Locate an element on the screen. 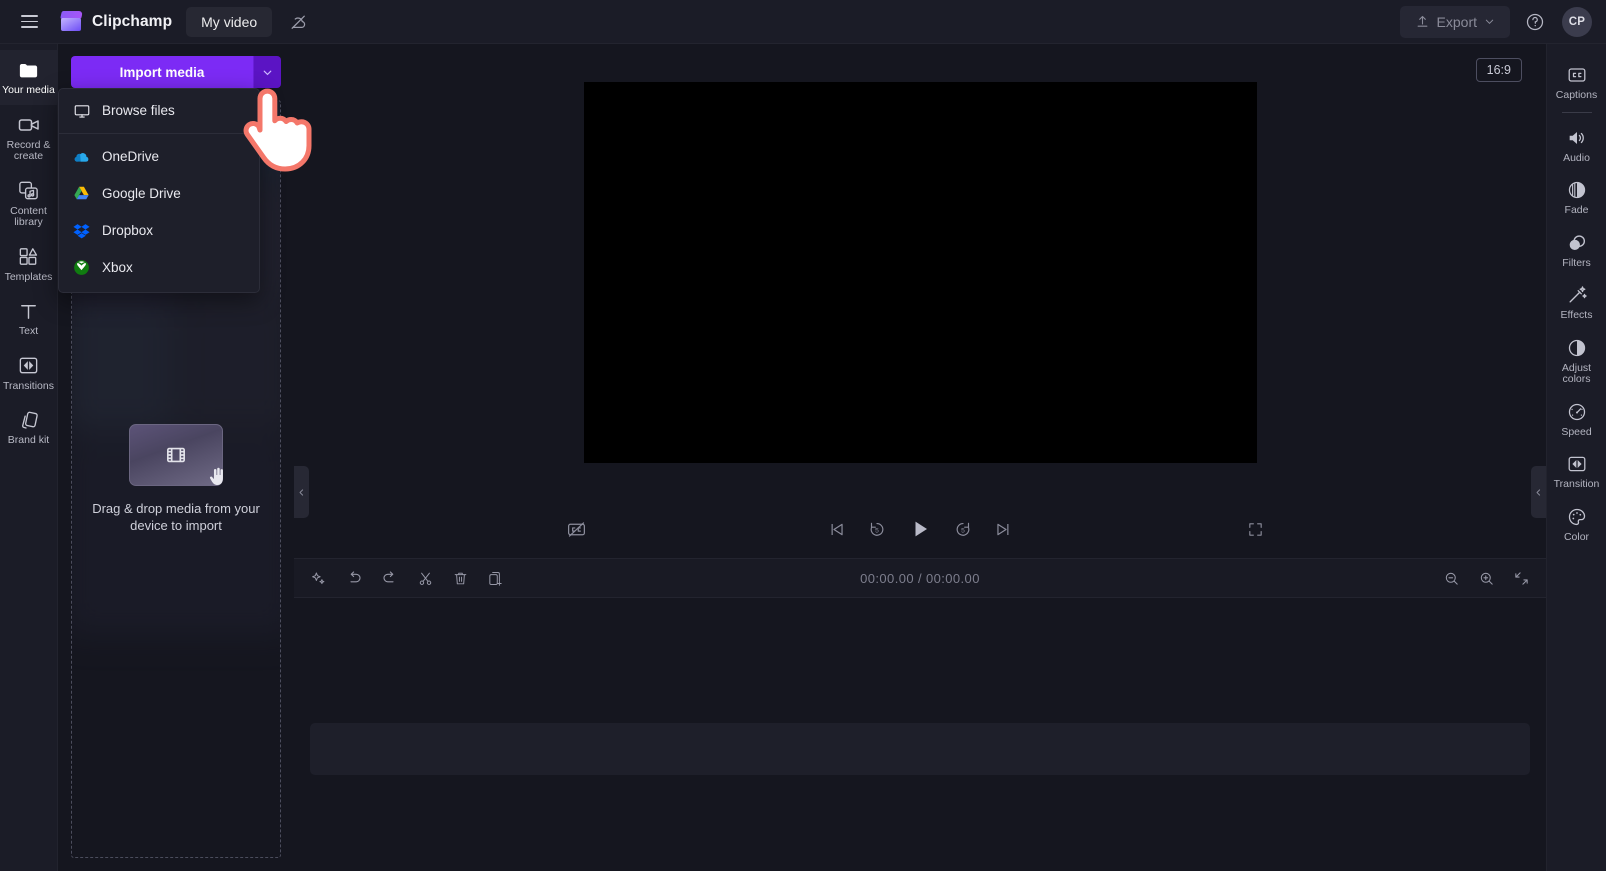 Image resolution: width=1606 pixels, height=871 pixels. sidebar-item-label: Text is located at coordinates (28, 331).